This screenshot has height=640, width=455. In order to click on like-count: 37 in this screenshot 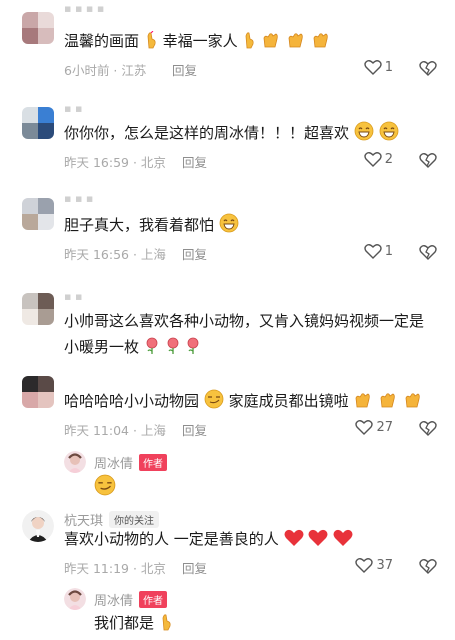, I will do `click(384, 565)`.